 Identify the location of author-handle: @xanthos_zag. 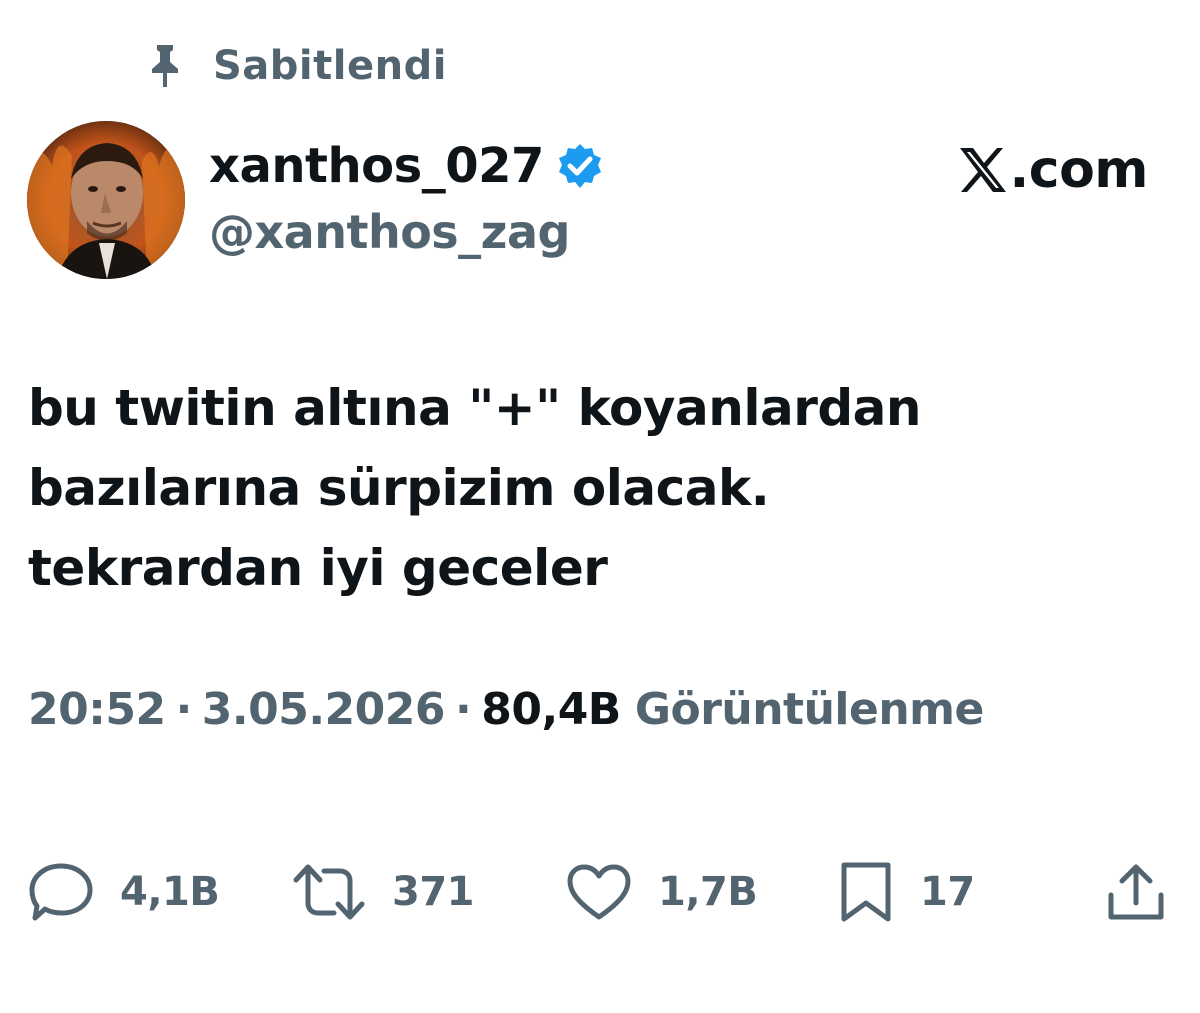
(389, 232).